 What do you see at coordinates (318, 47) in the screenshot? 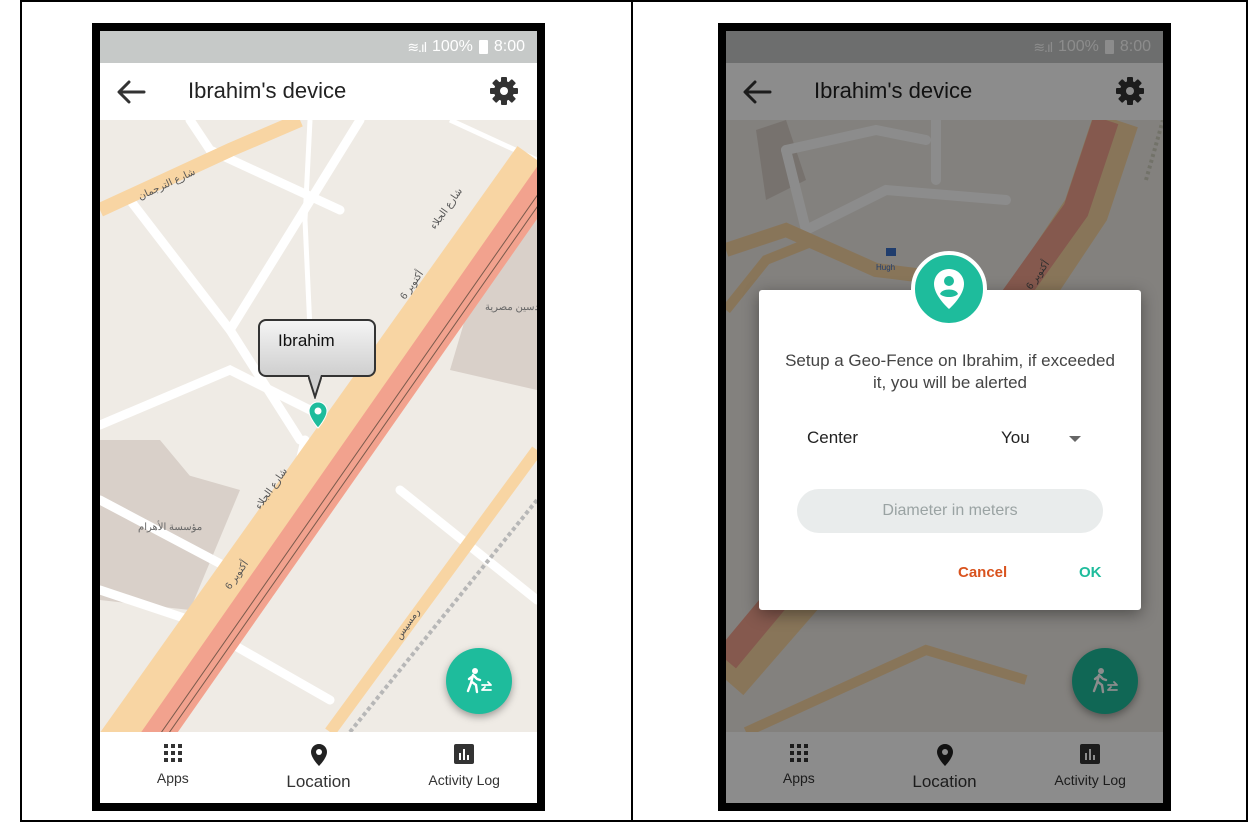
I see `status-bar: ≋.ıl 100% 8:00` at bounding box center [318, 47].